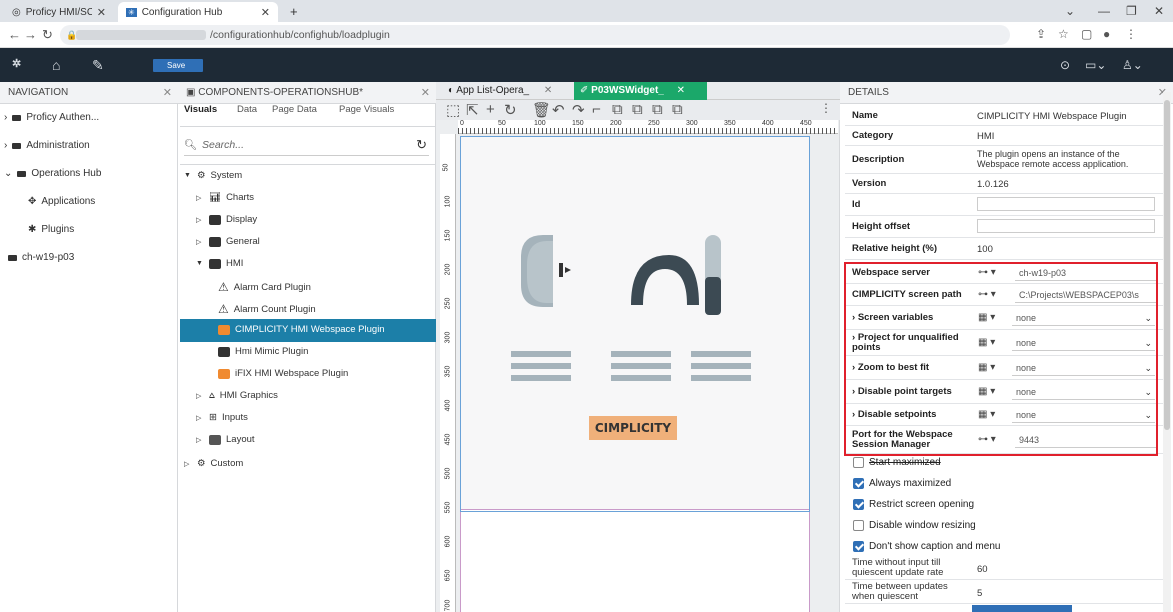 The height and width of the screenshot is (612, 1173). I want to click on quiescent-updates-input: 5, so click(979, 593).